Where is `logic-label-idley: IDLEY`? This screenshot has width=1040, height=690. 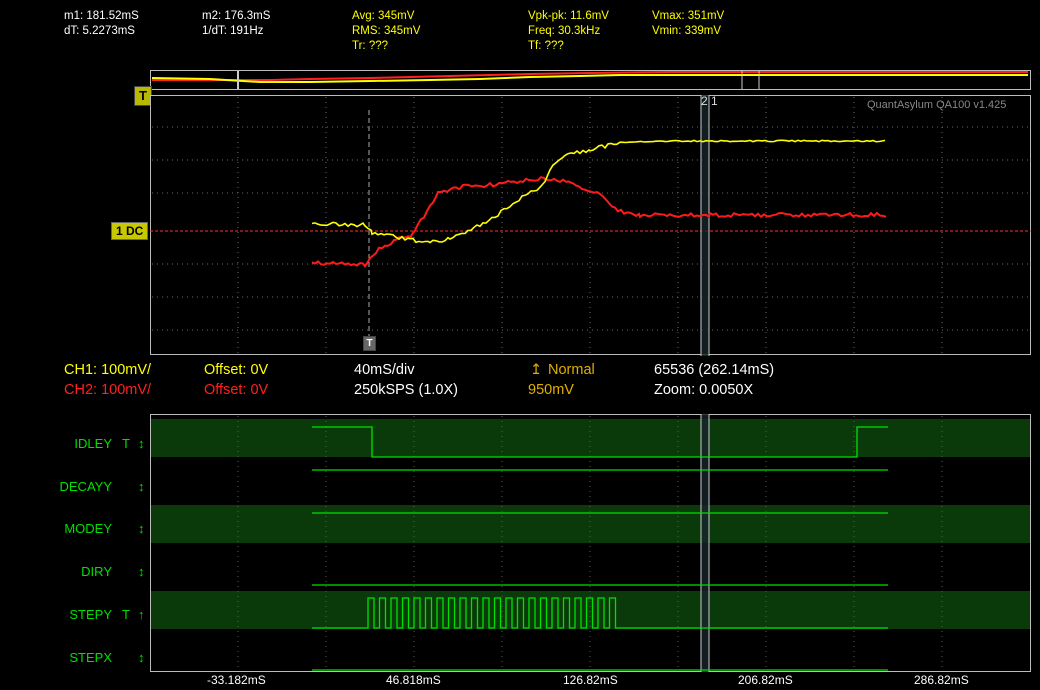
logic-label-idley: IDLEY is located at coordinates (66, 443).